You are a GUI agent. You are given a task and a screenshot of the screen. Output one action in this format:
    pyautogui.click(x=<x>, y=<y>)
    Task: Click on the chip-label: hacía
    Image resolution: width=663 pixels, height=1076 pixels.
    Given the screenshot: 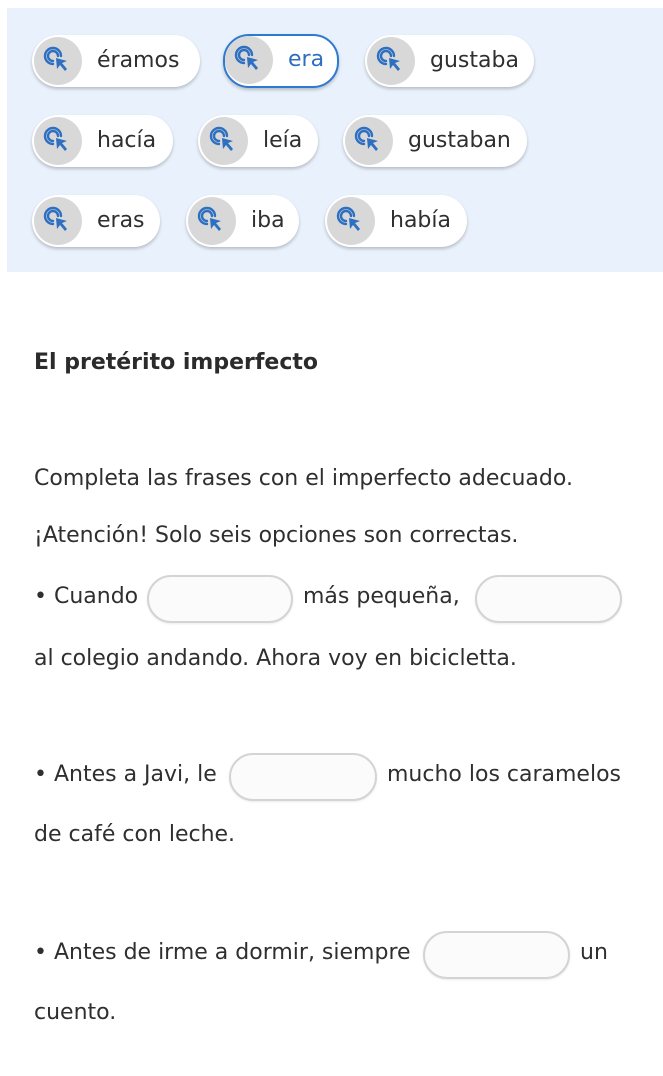 What is the action you would take?
    pyautogui.click(x=127, y=140)
    